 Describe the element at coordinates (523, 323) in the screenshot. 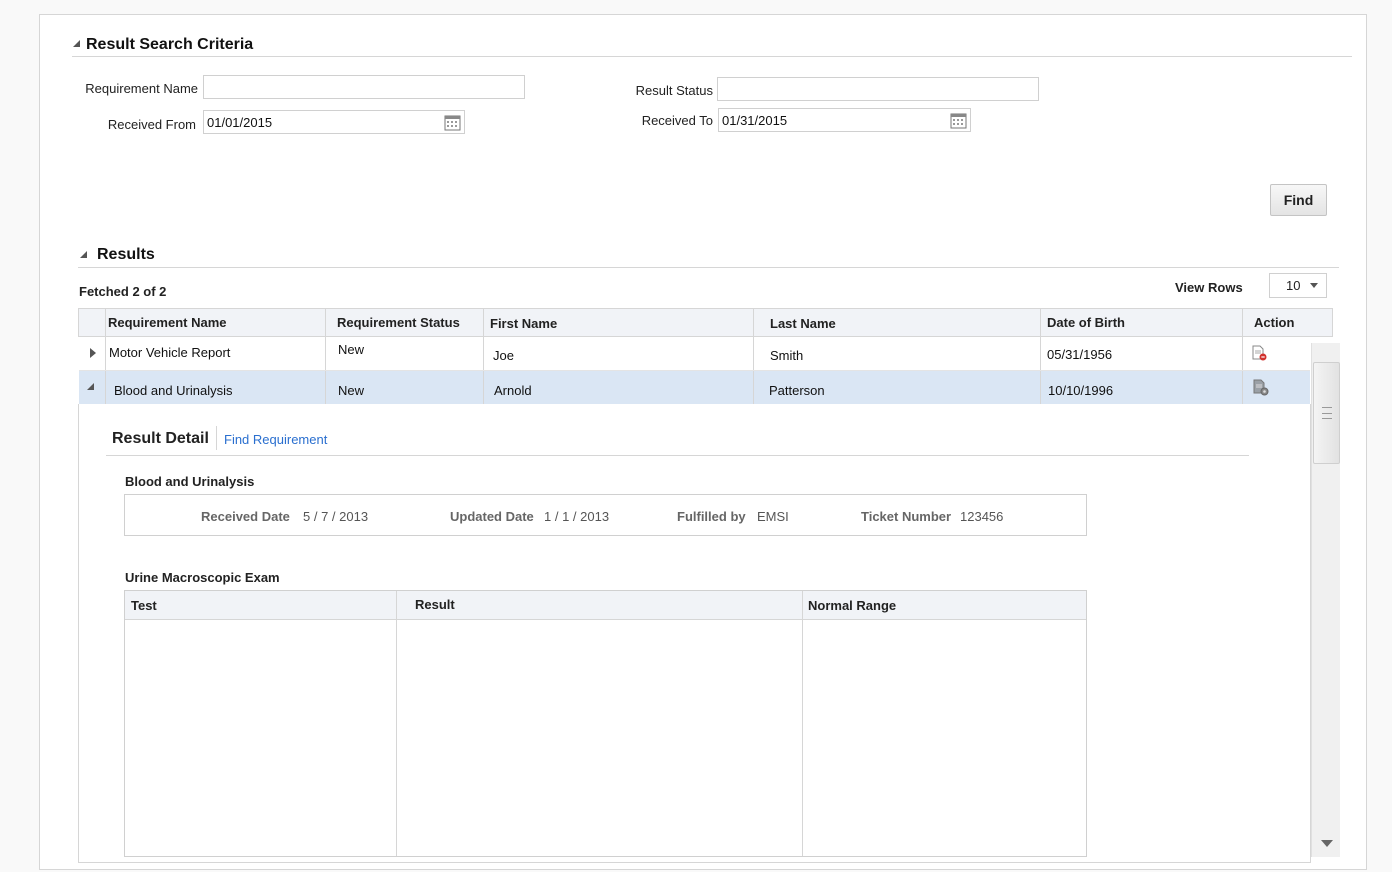

I see `column-header-first-name: First Name` at that location.